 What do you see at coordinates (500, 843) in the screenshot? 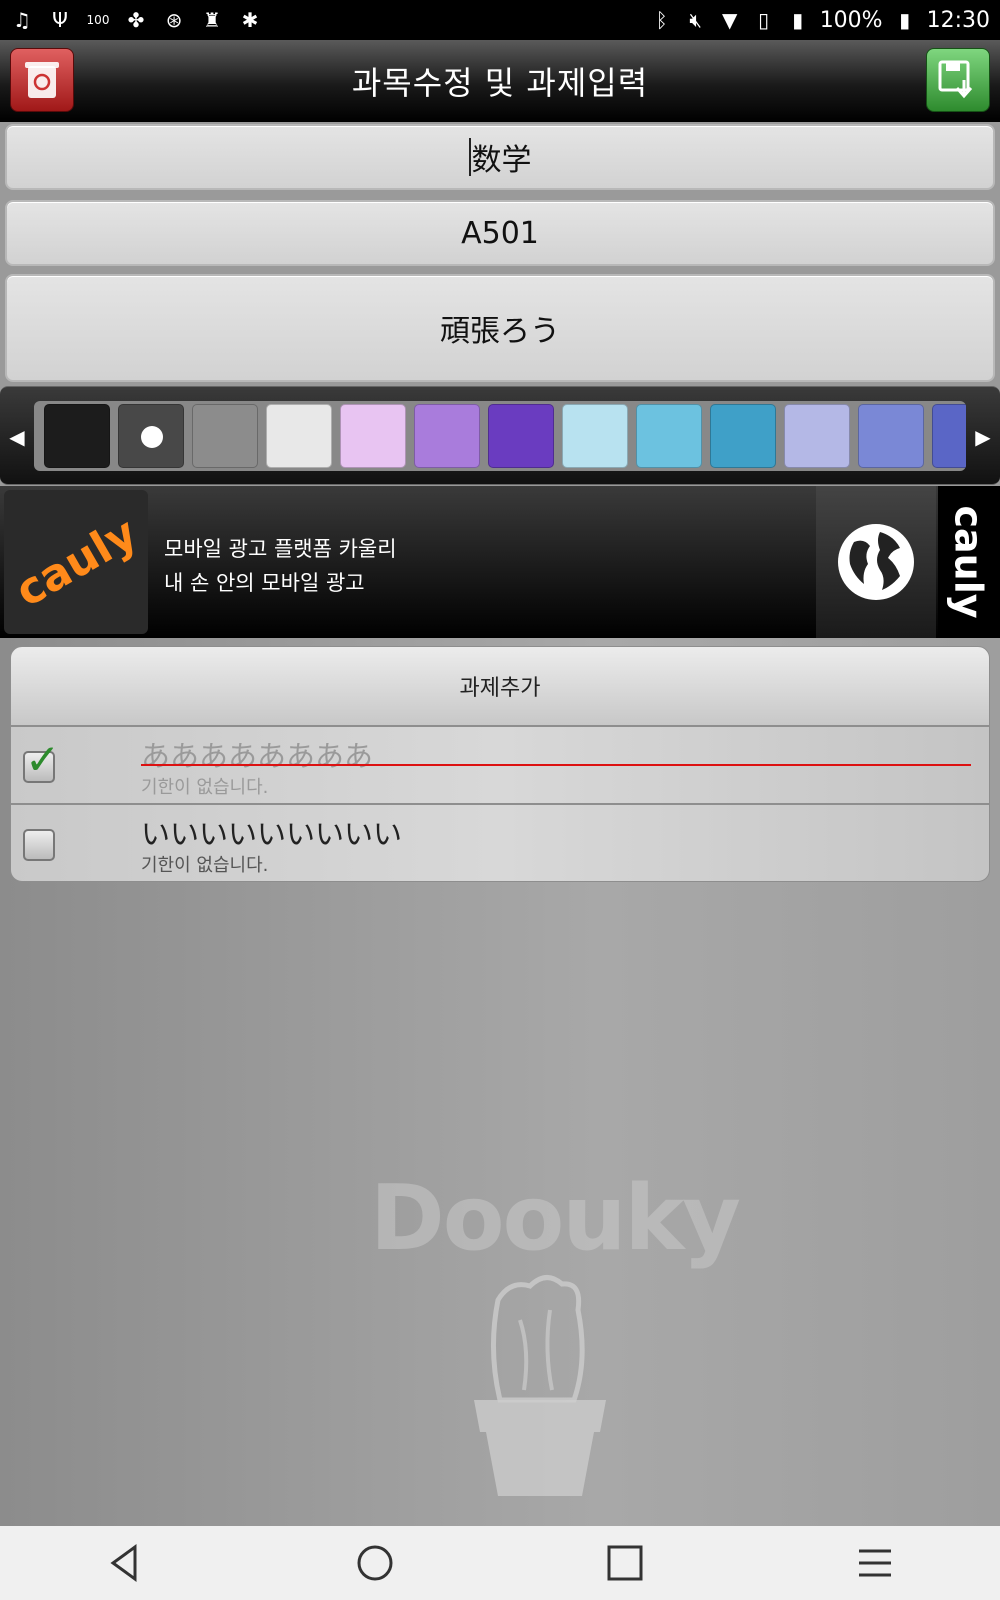
I see `task-row: いいいいいいいいい 기한이 없습니다.` at bounding box center [500, 843].